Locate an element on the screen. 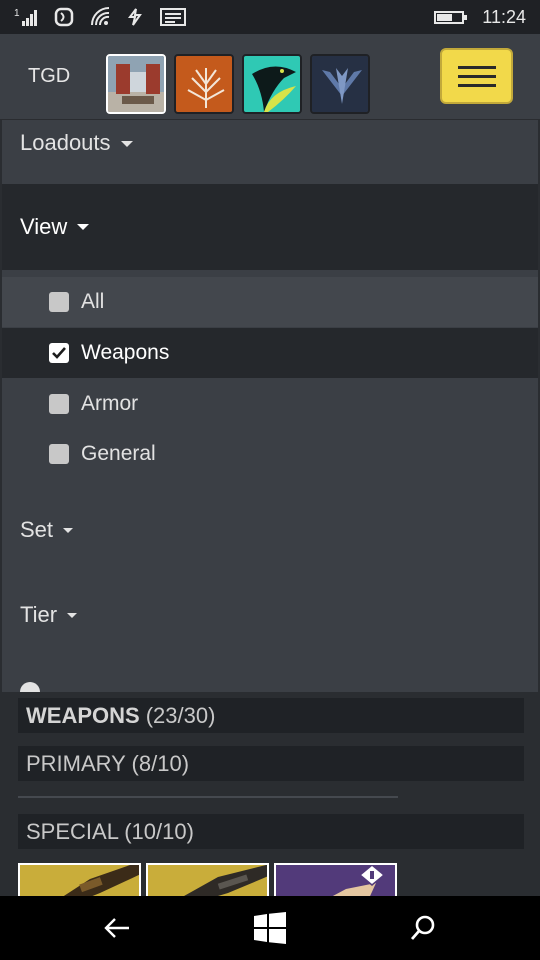  app-header: TGD is located at coordinates (270, 77).